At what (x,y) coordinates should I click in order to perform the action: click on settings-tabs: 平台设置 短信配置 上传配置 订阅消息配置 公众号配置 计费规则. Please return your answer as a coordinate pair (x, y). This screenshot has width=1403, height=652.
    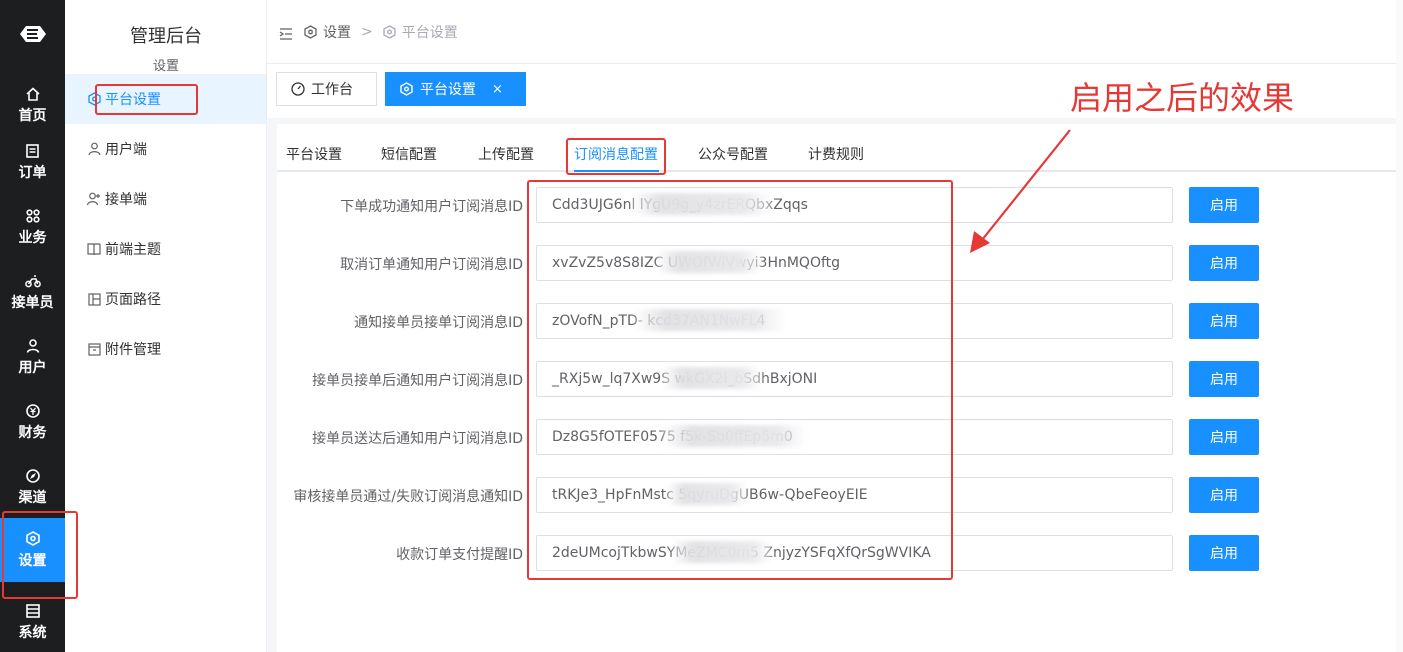
    Looking at the image, I should click on (840, 151).